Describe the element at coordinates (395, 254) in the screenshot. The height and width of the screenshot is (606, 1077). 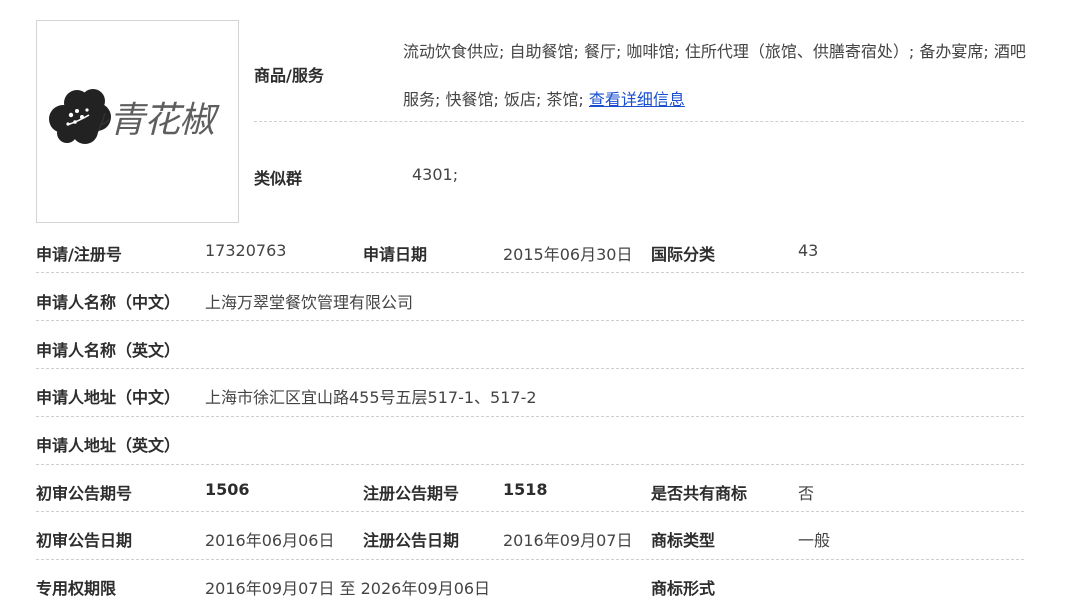
I see `apply-date-label: 申请日期` at that location.